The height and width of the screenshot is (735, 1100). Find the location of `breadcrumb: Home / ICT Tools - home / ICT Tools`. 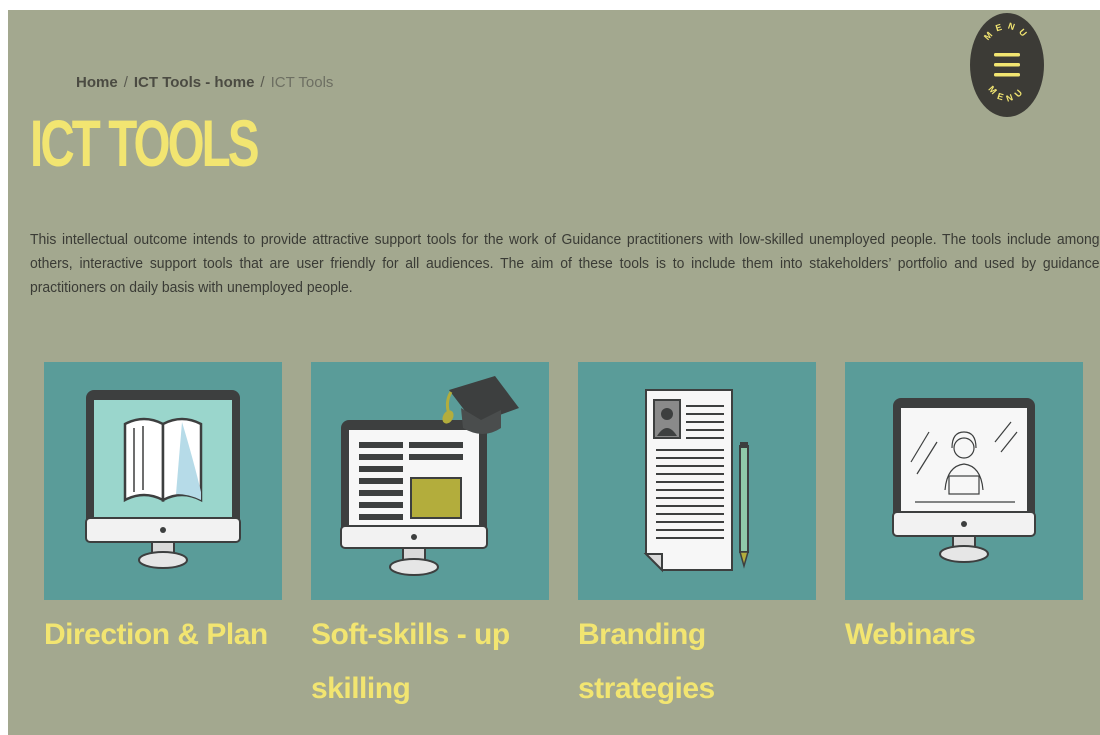

breadcrumb: Home / ICT Tools - home / ICT Tools is located at coordinates (204, 82).